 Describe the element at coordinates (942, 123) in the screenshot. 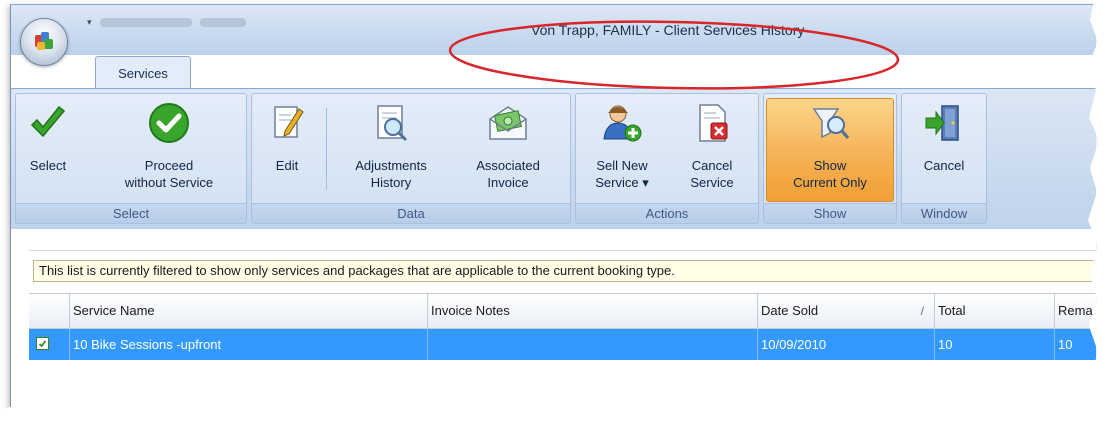

I see `exit-door-icon` at that location.